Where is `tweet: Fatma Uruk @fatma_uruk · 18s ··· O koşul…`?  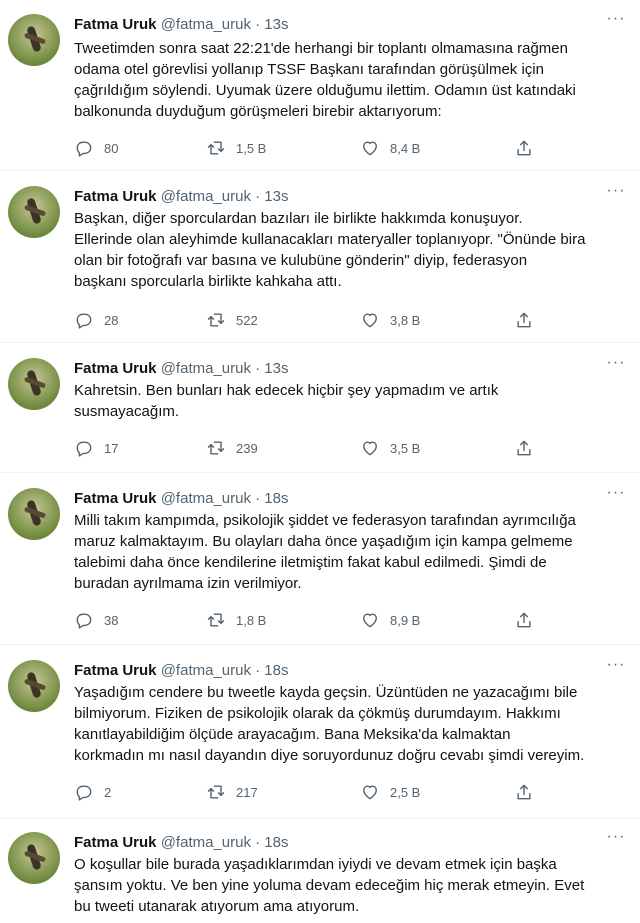
tweet: Fatma Uruk @fatma_uruk · 18s ··· O koşul… is located at coordinates (320, 870).